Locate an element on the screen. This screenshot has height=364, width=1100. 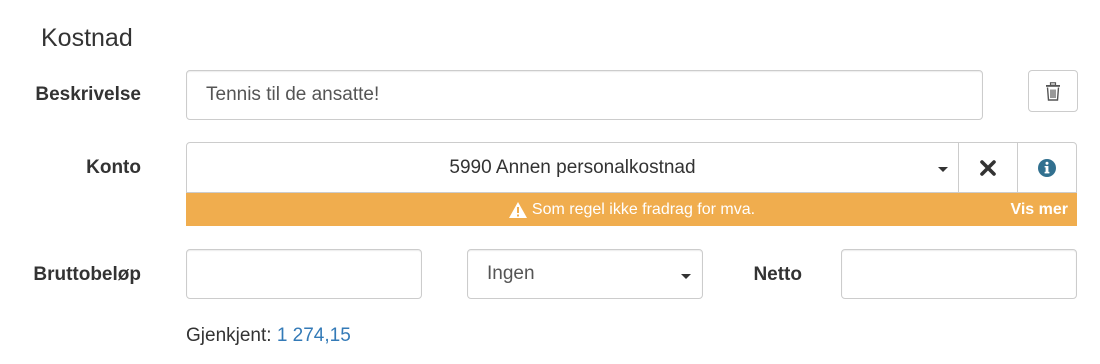
trash-icon is located at coordinates (1053, 91).